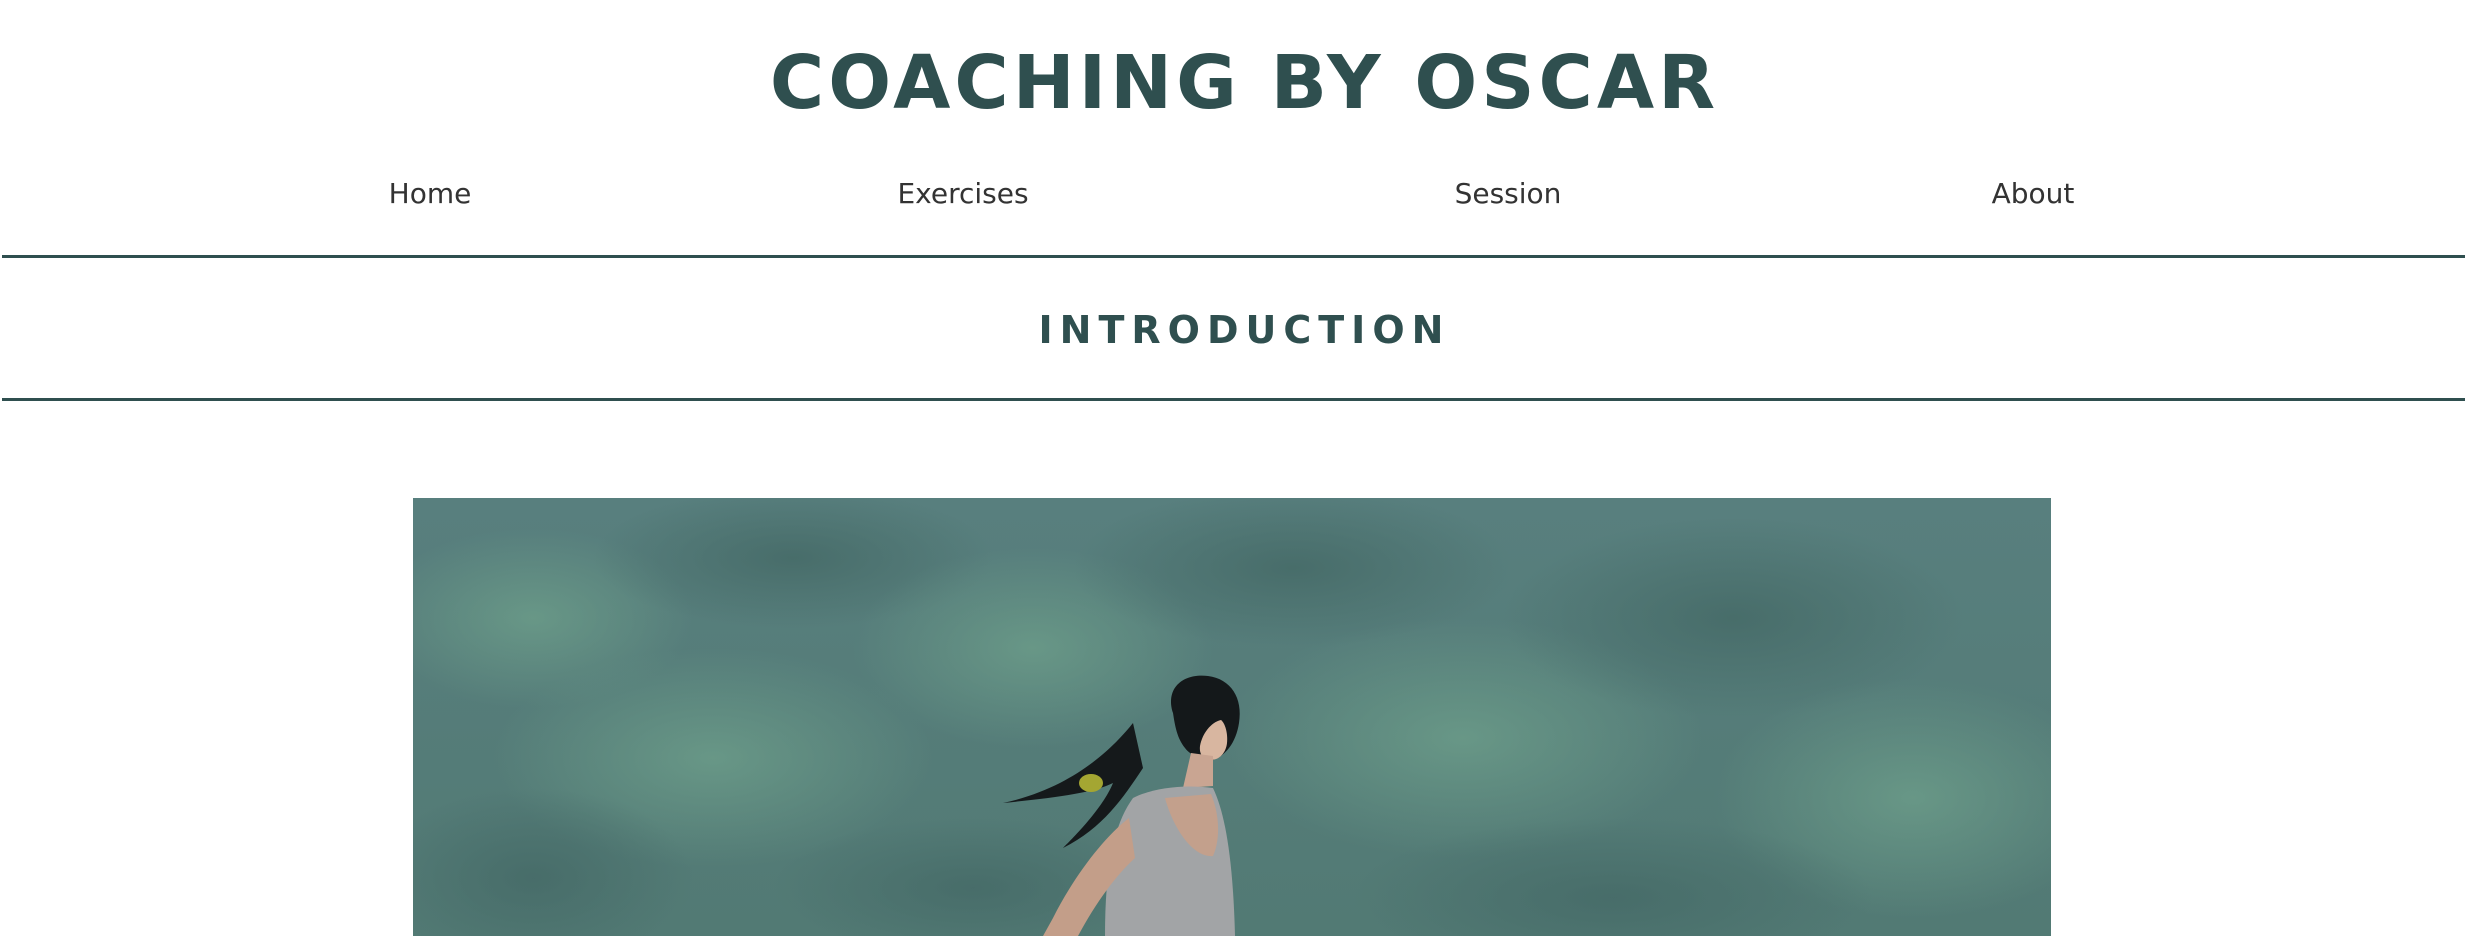 This screenshot has height=936, width=2489. I want to click on section-divider-top, so click(1233, 256).